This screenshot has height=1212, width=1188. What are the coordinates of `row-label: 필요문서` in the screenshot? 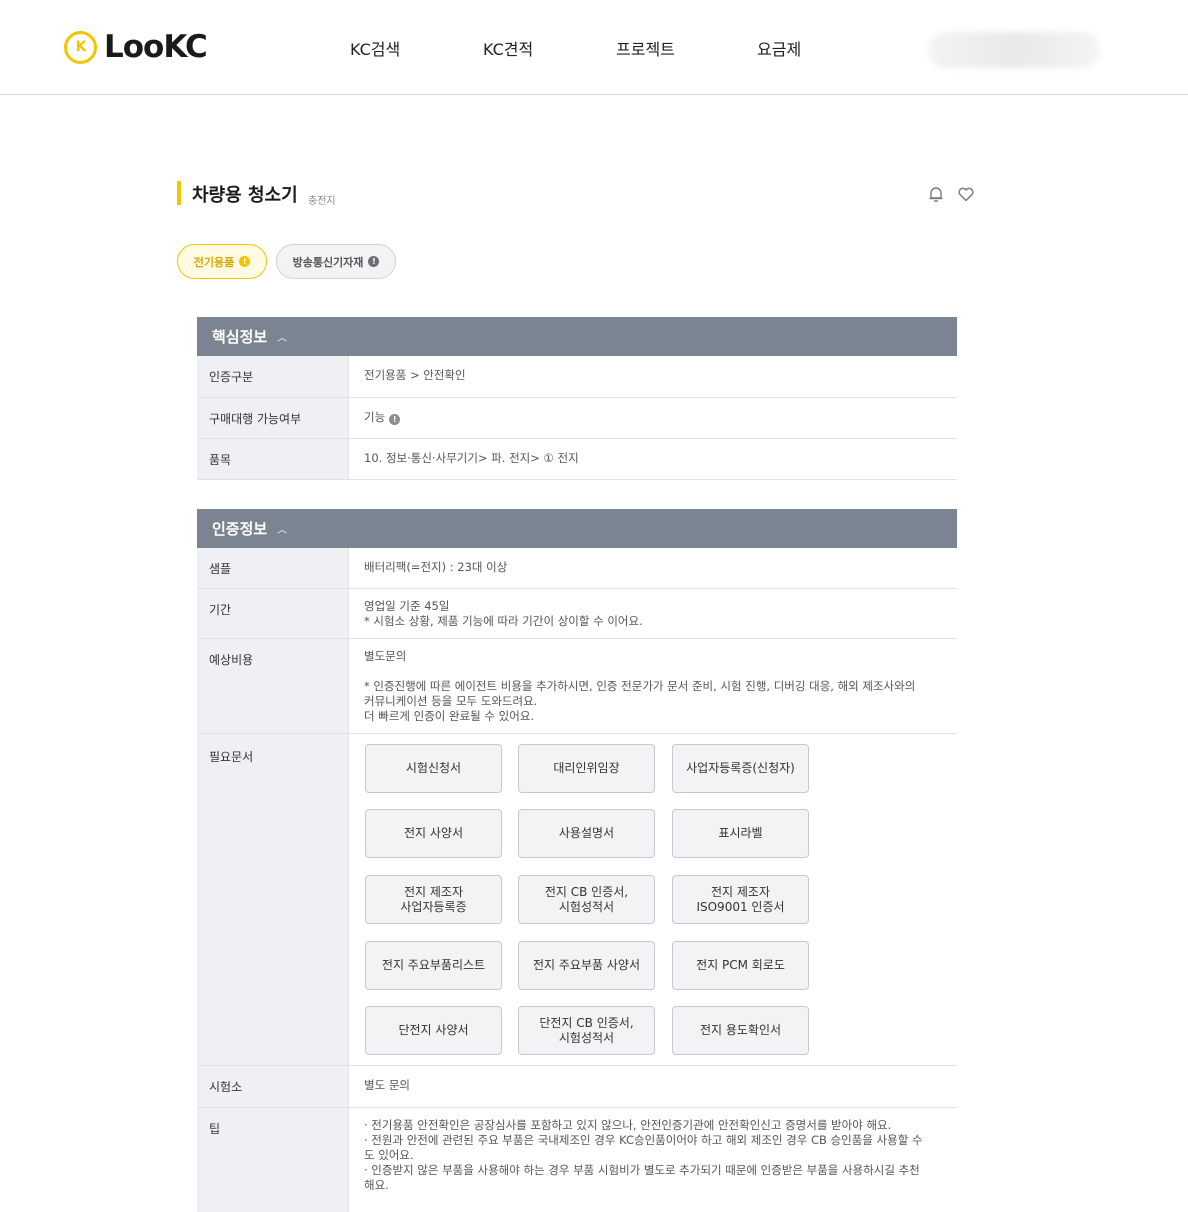 It's located at (273, 899).